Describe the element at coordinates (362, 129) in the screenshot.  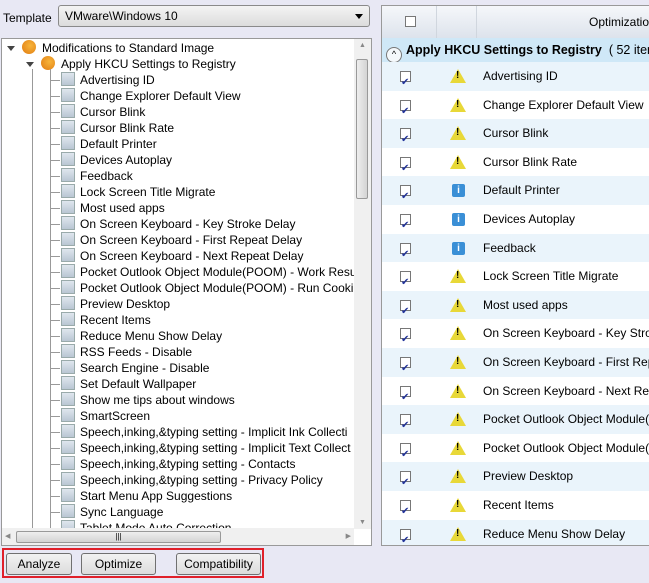
I see `scroll-thumb` at that location.